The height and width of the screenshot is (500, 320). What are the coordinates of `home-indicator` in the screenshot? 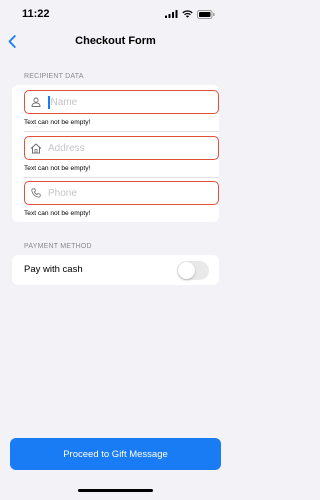 It's located at (115, 490).